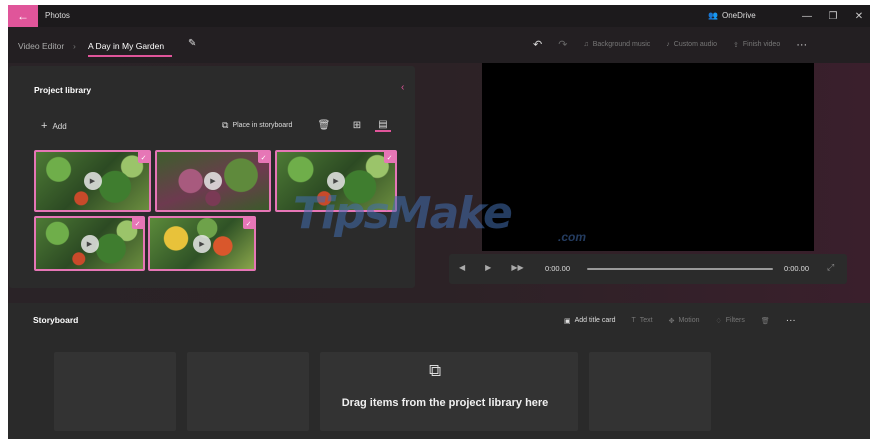 The image size is (870, 444). I want to click on media-clip-2: ▶ ✓, so click(213, 181).